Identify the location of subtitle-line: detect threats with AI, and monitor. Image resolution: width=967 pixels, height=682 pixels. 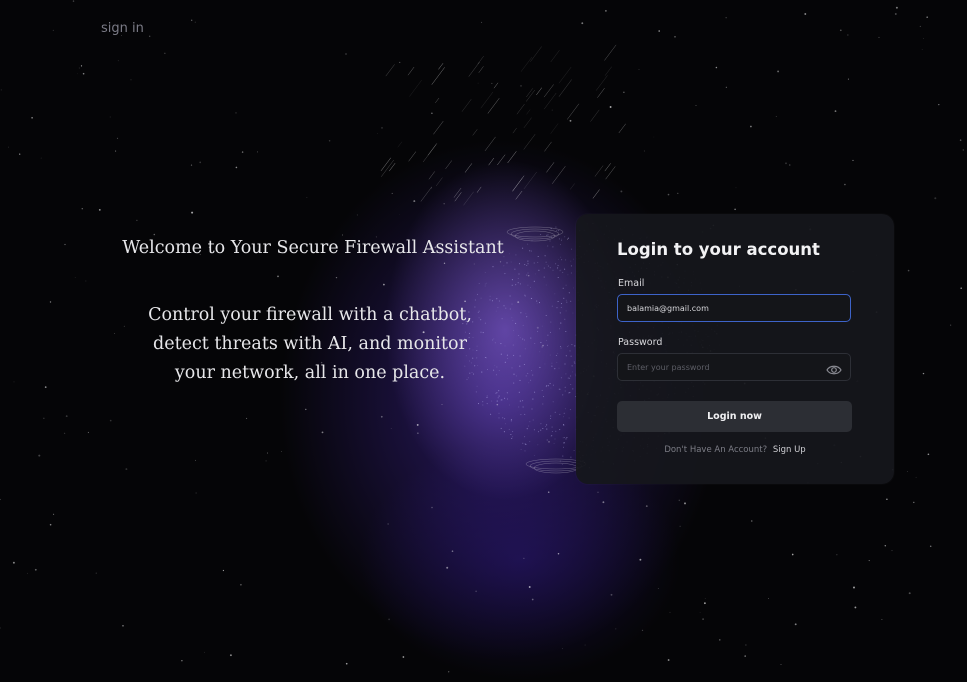
(310, 344).